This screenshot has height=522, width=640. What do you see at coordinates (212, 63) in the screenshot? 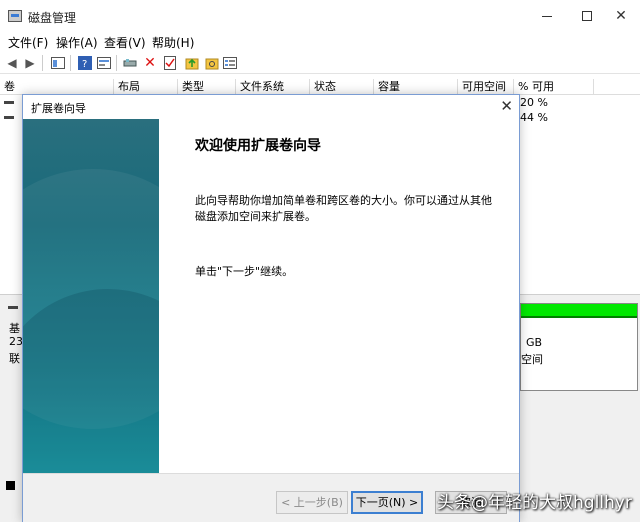
I see `search-folder-icon` at bounding box center [212, 63].